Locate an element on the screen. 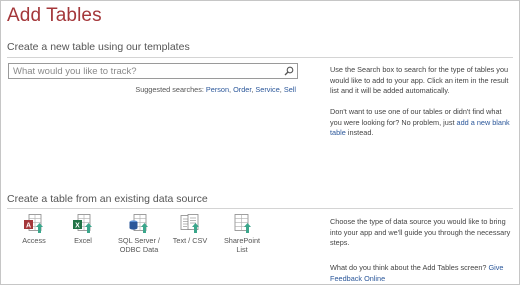  excel-icon: X is located at coordinates (82, 223).